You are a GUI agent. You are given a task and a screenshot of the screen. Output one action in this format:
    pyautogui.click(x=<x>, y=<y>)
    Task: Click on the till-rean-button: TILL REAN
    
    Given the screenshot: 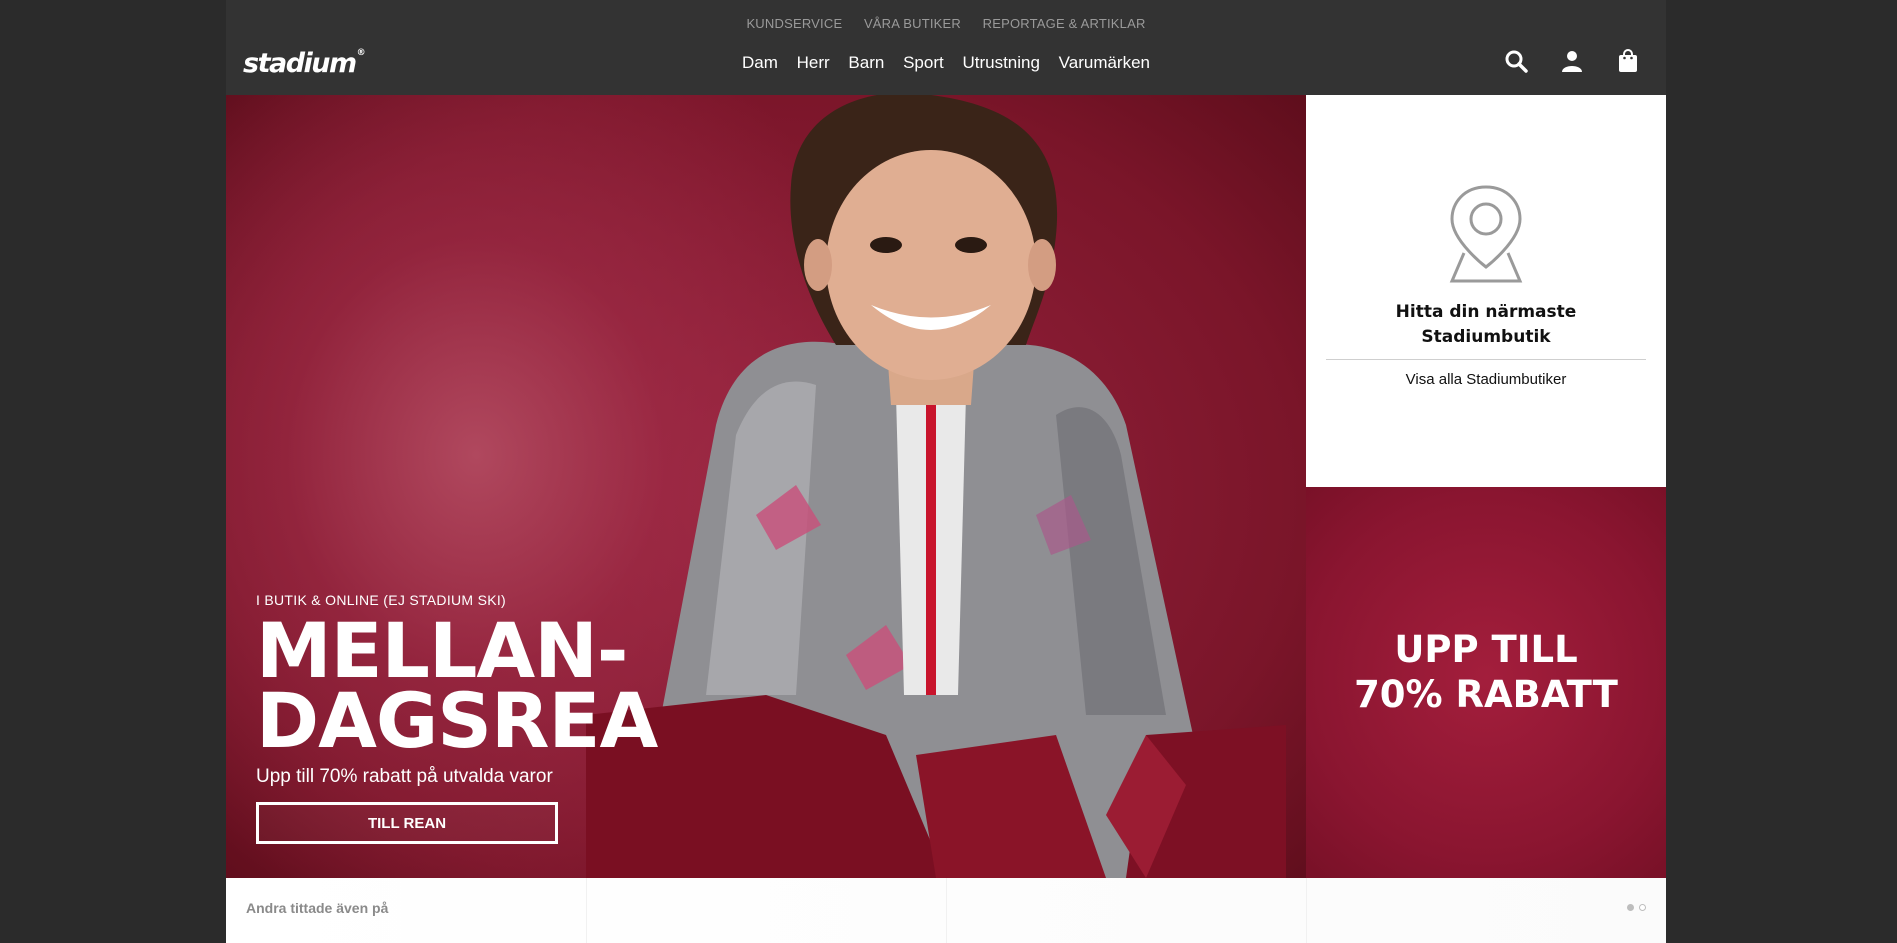 What is the action you would take?
    pyautogui.click(x=407, y=823)
    